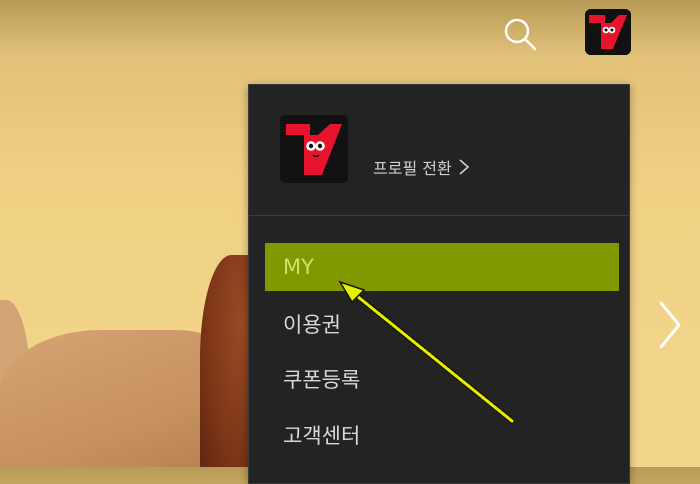  Describe the element at coordinates (412, 168) in the screenshot. I see `switch-profile-label: 프로필 전환` at that location.